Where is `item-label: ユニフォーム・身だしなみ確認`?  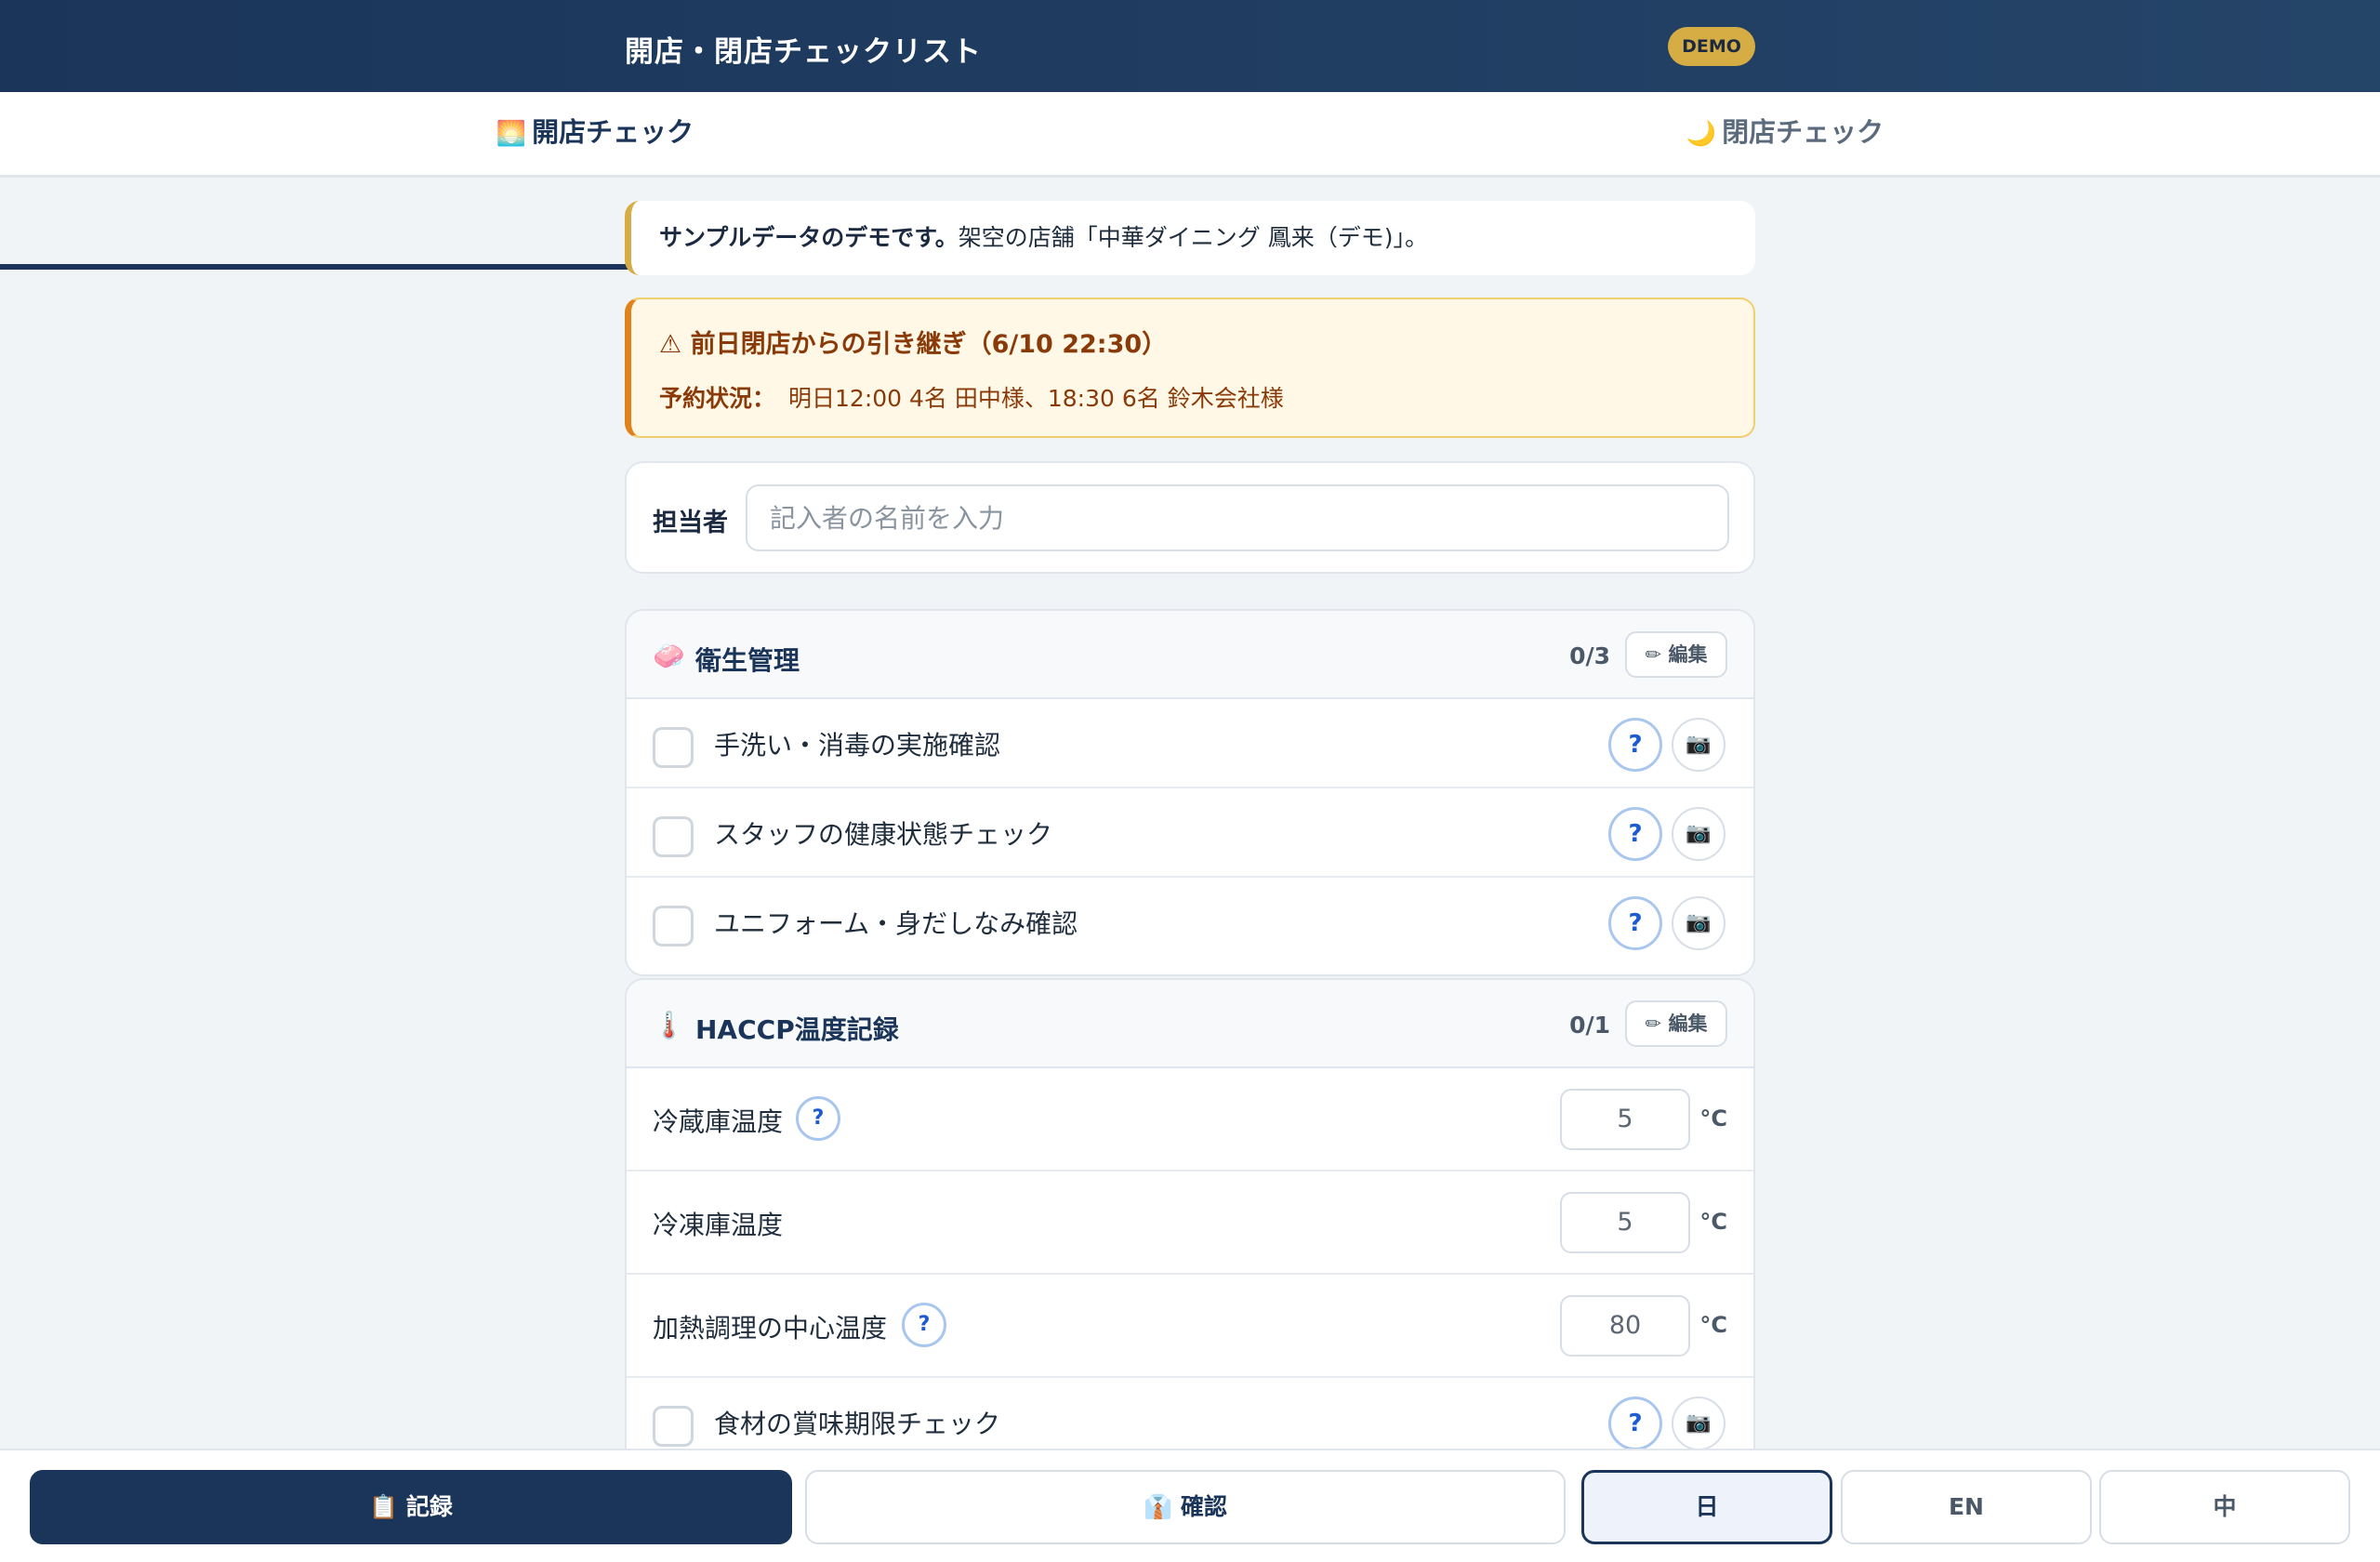 item-label: ユニフォーム・身だしなみ確認 is located at coordinates (896, 924).